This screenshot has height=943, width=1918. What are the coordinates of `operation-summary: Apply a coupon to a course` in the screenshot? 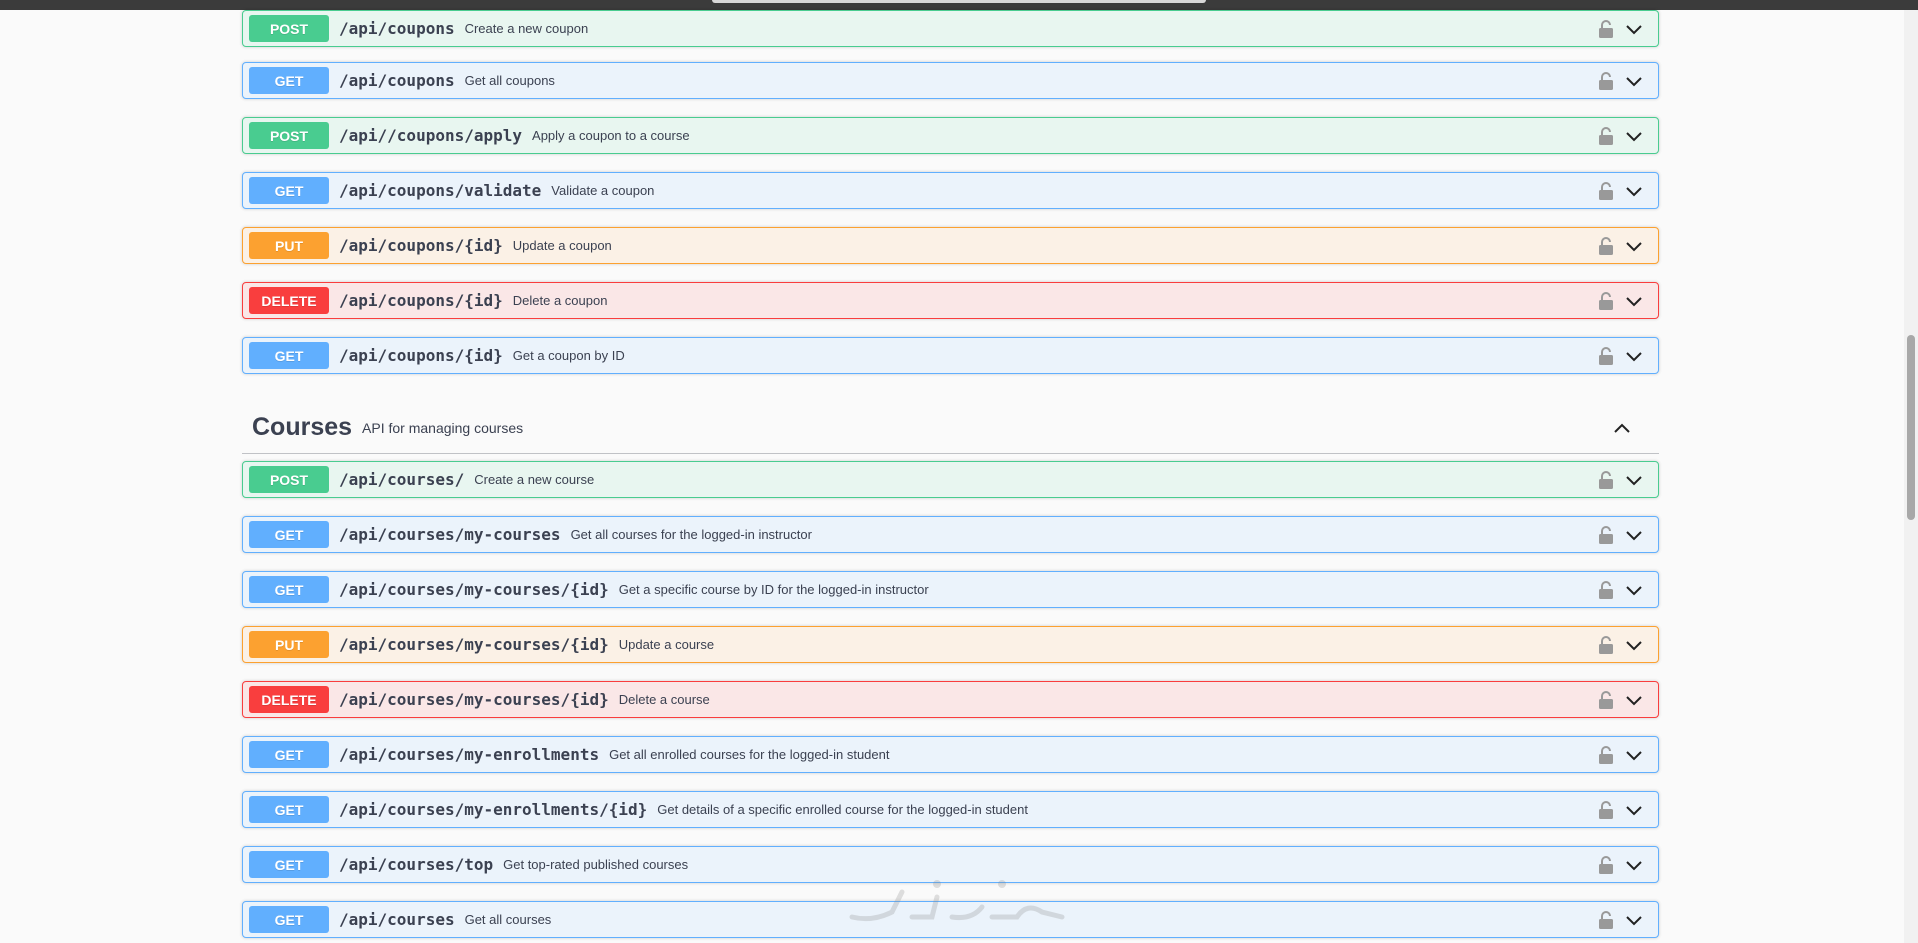 It's located at (611, 135).